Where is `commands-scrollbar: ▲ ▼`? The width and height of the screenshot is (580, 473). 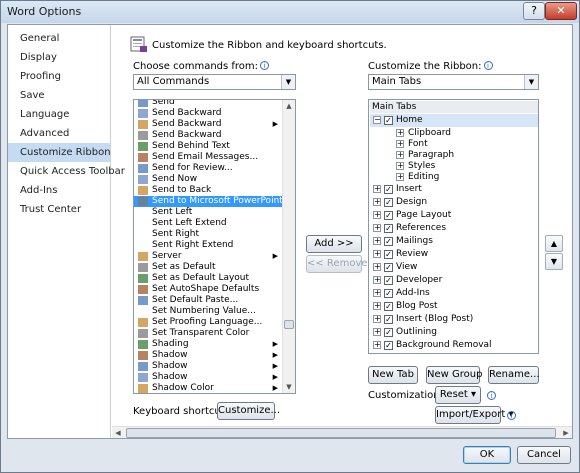 commands-scrollbar: ▲ ▼ is located at coordinates (288, 246).